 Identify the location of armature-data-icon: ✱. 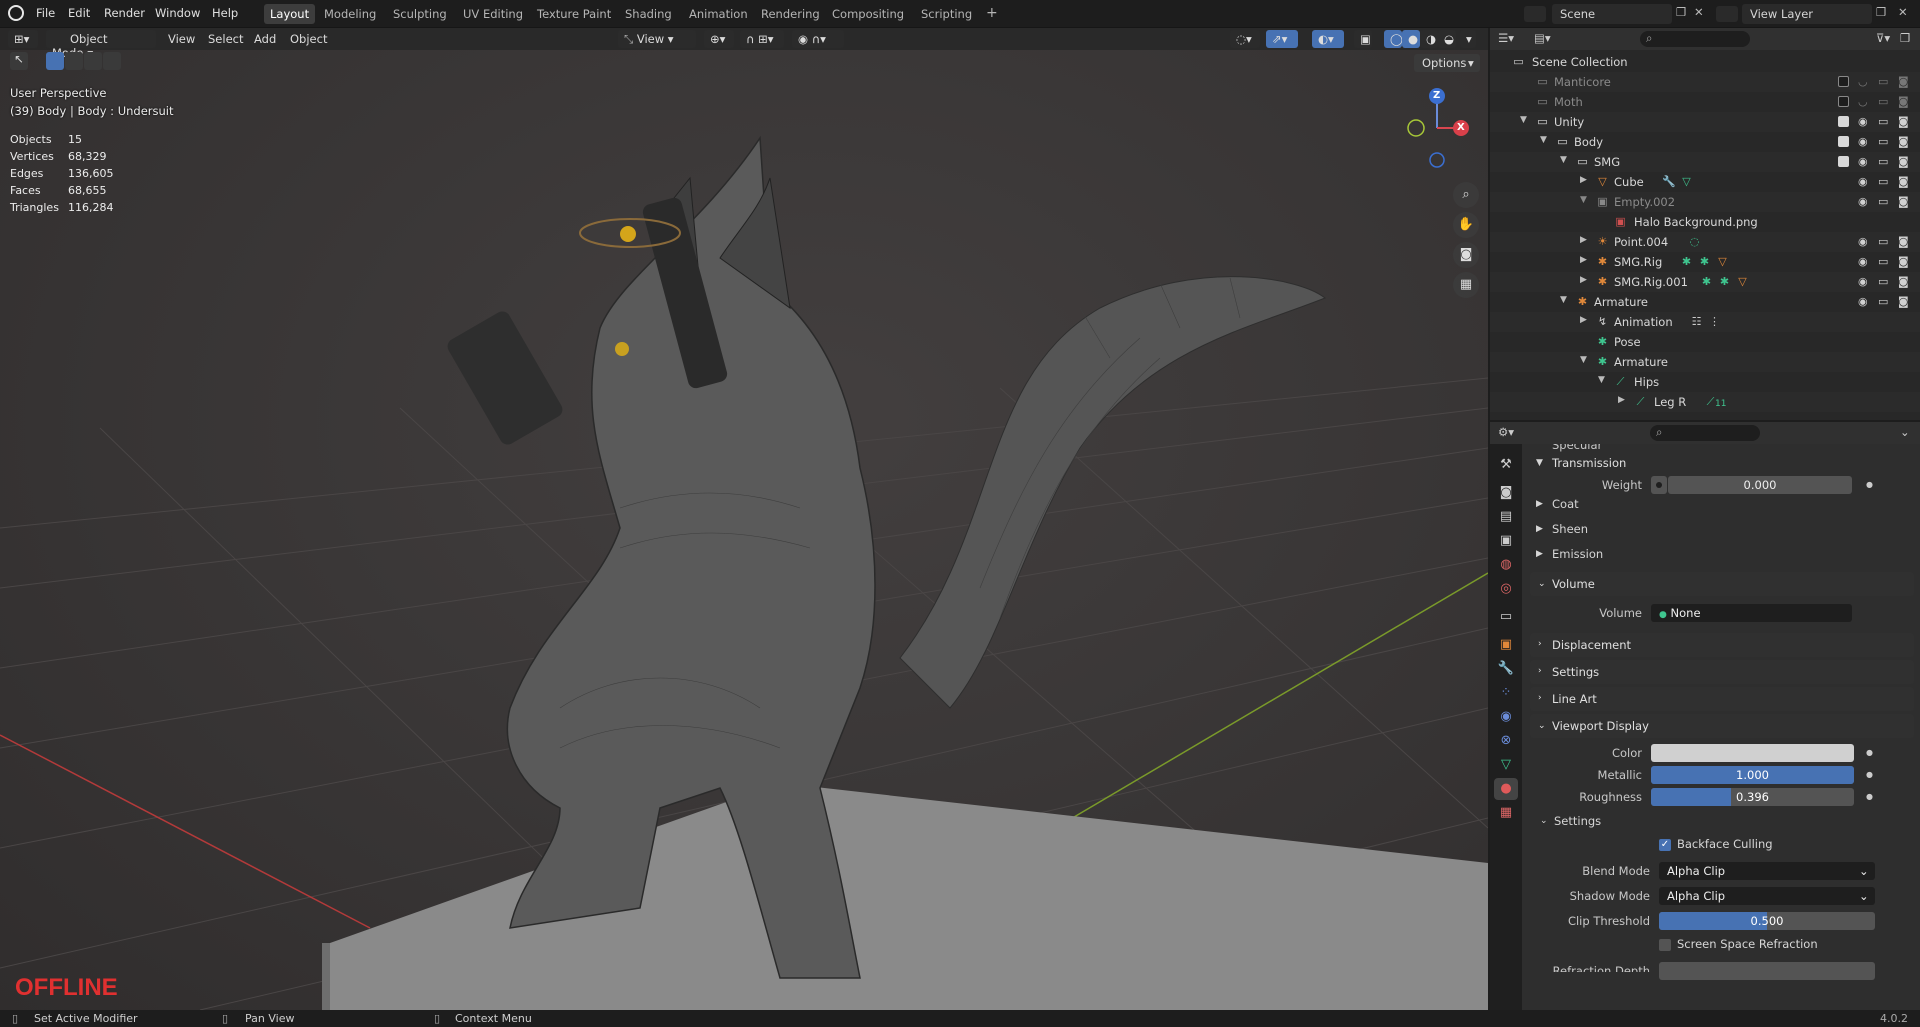
(1706, 281).